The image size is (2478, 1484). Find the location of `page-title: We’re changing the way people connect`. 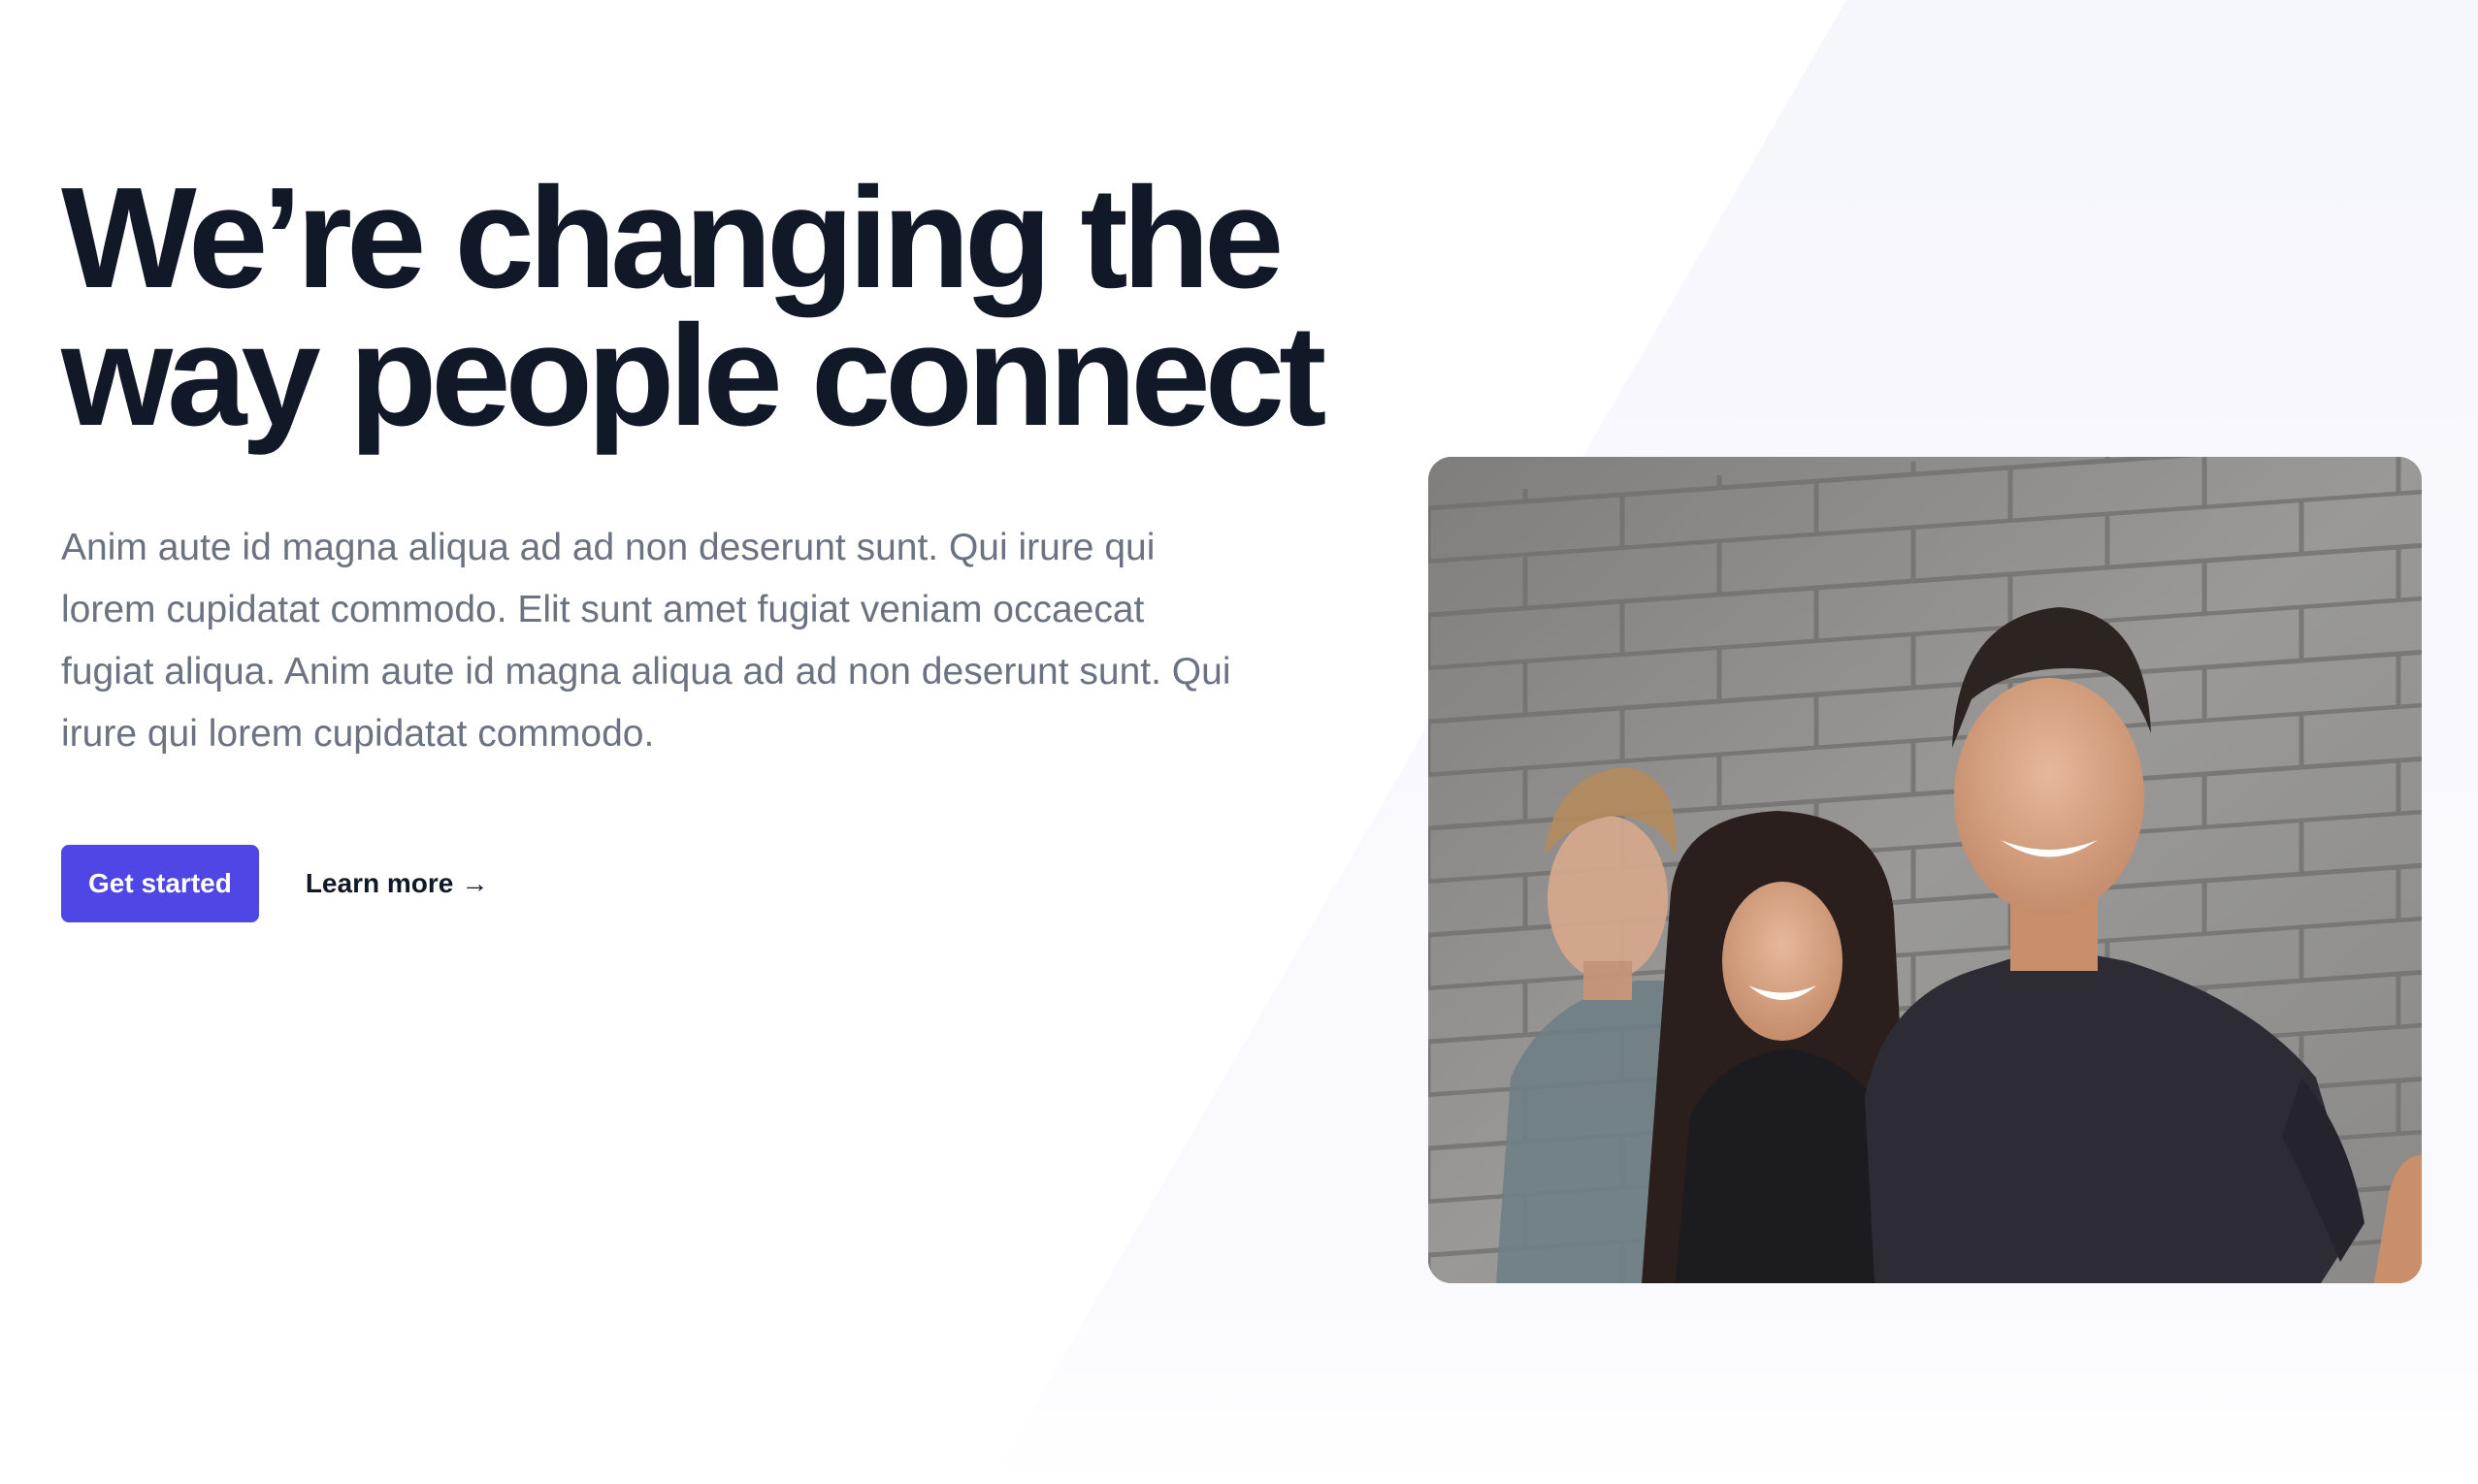

page-title: We’re changing the way people connect is located at coordinates (740, 307).